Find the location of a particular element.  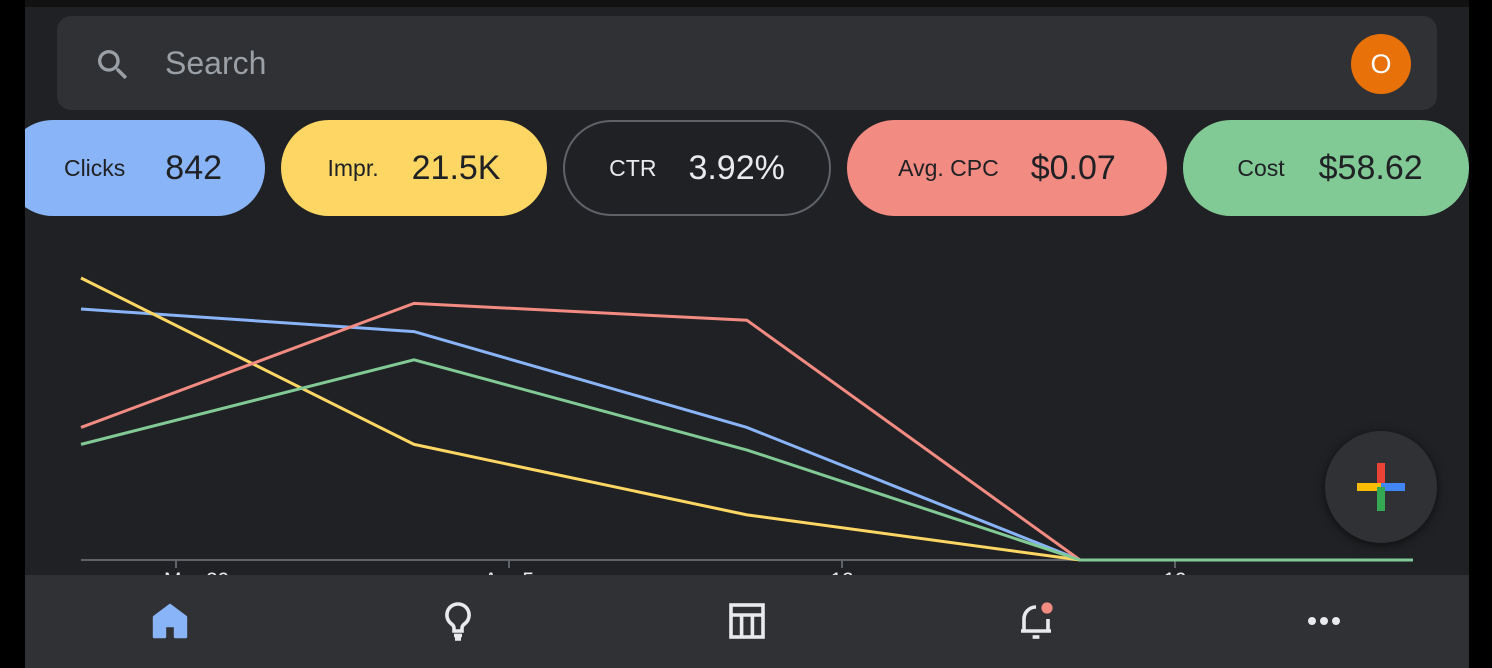

status-strip is located at coordinates (747, 3).